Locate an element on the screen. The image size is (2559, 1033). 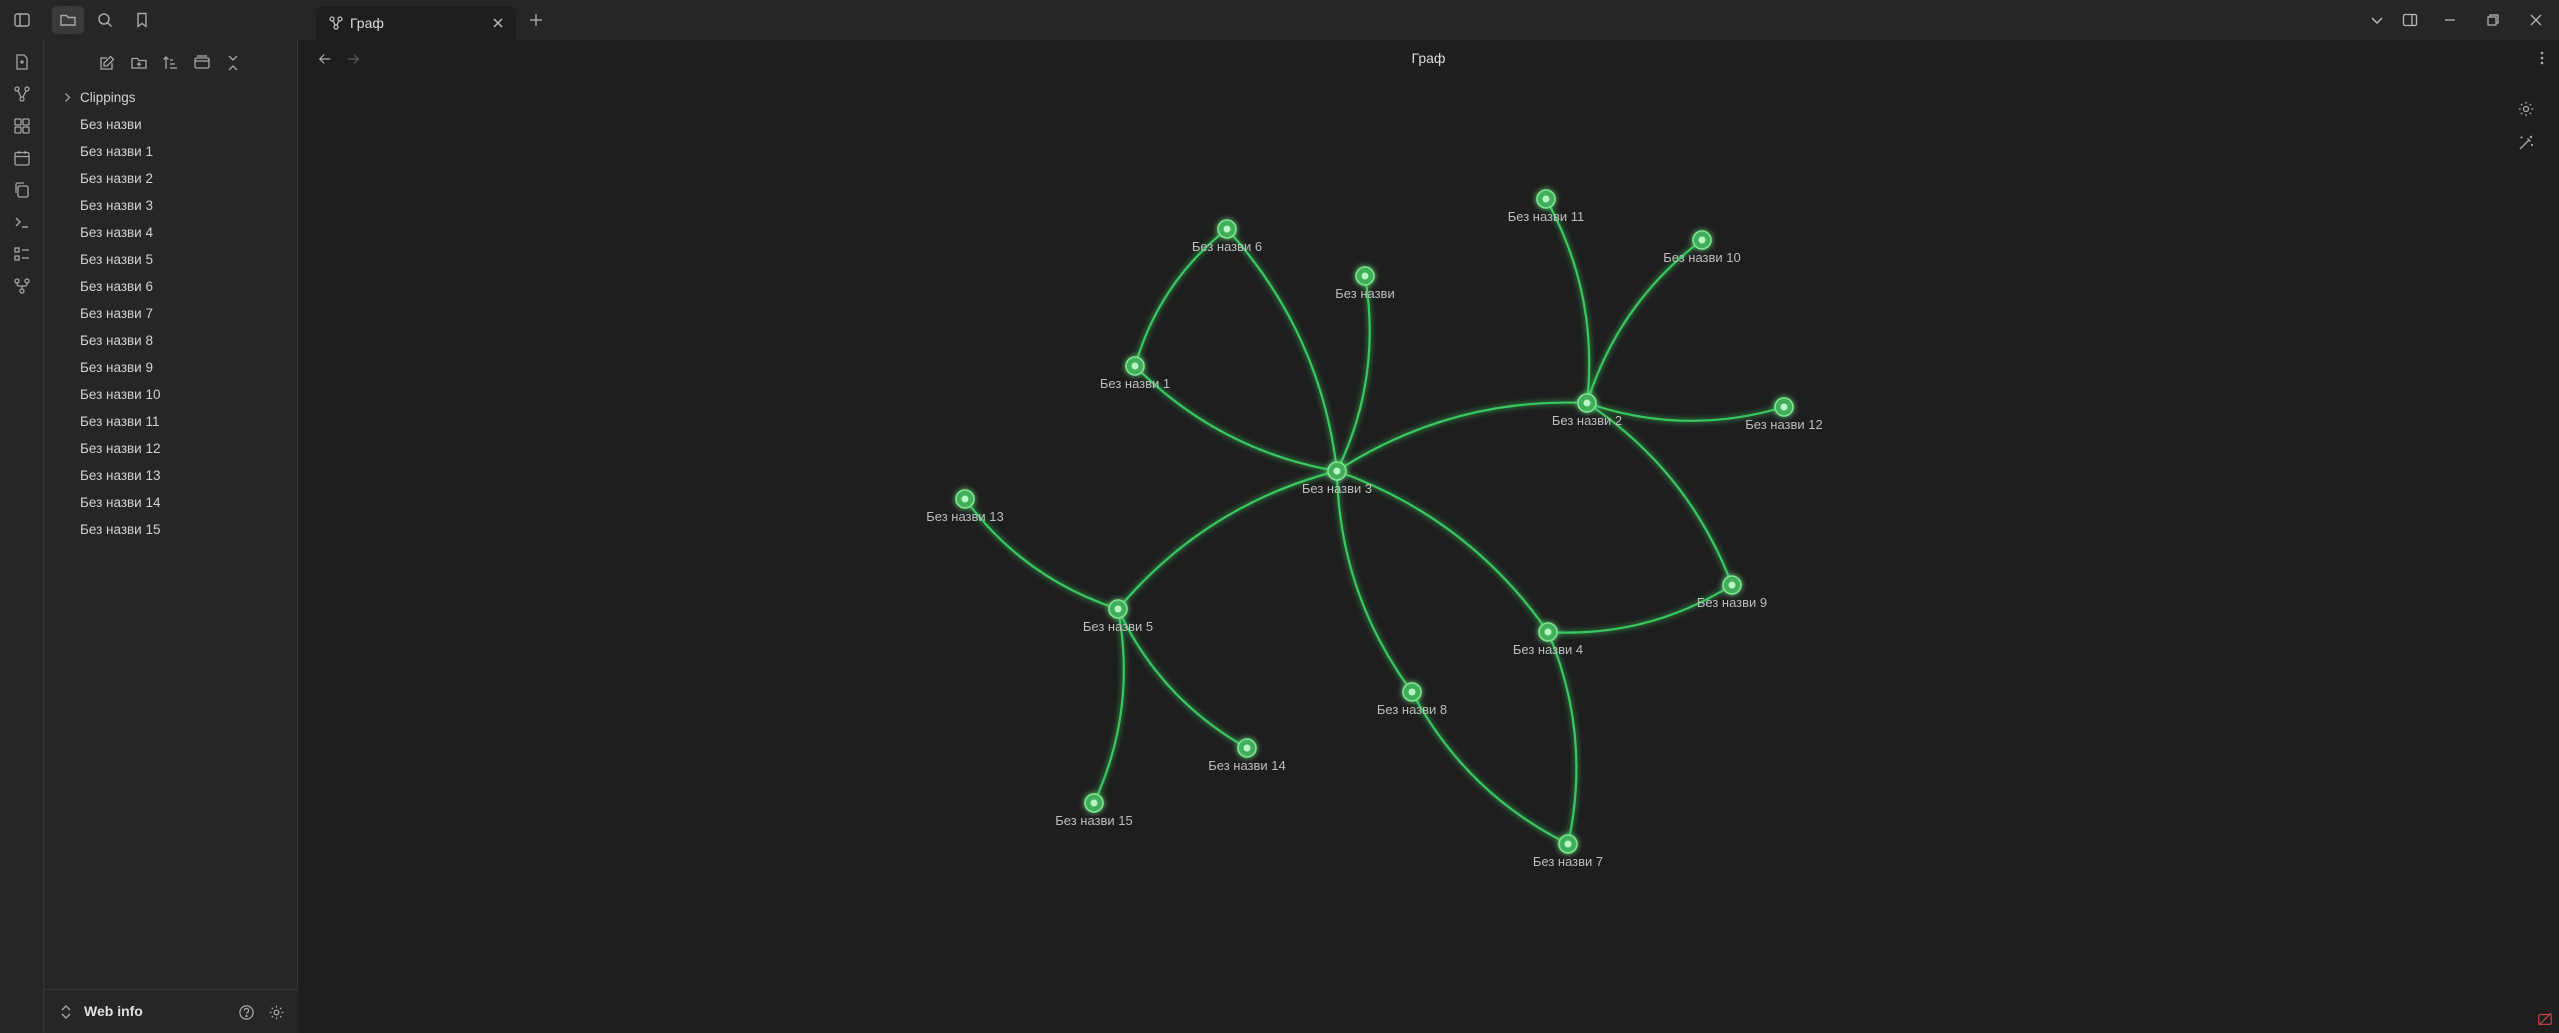
list-checks-icon is located at coordinates (22, 254).